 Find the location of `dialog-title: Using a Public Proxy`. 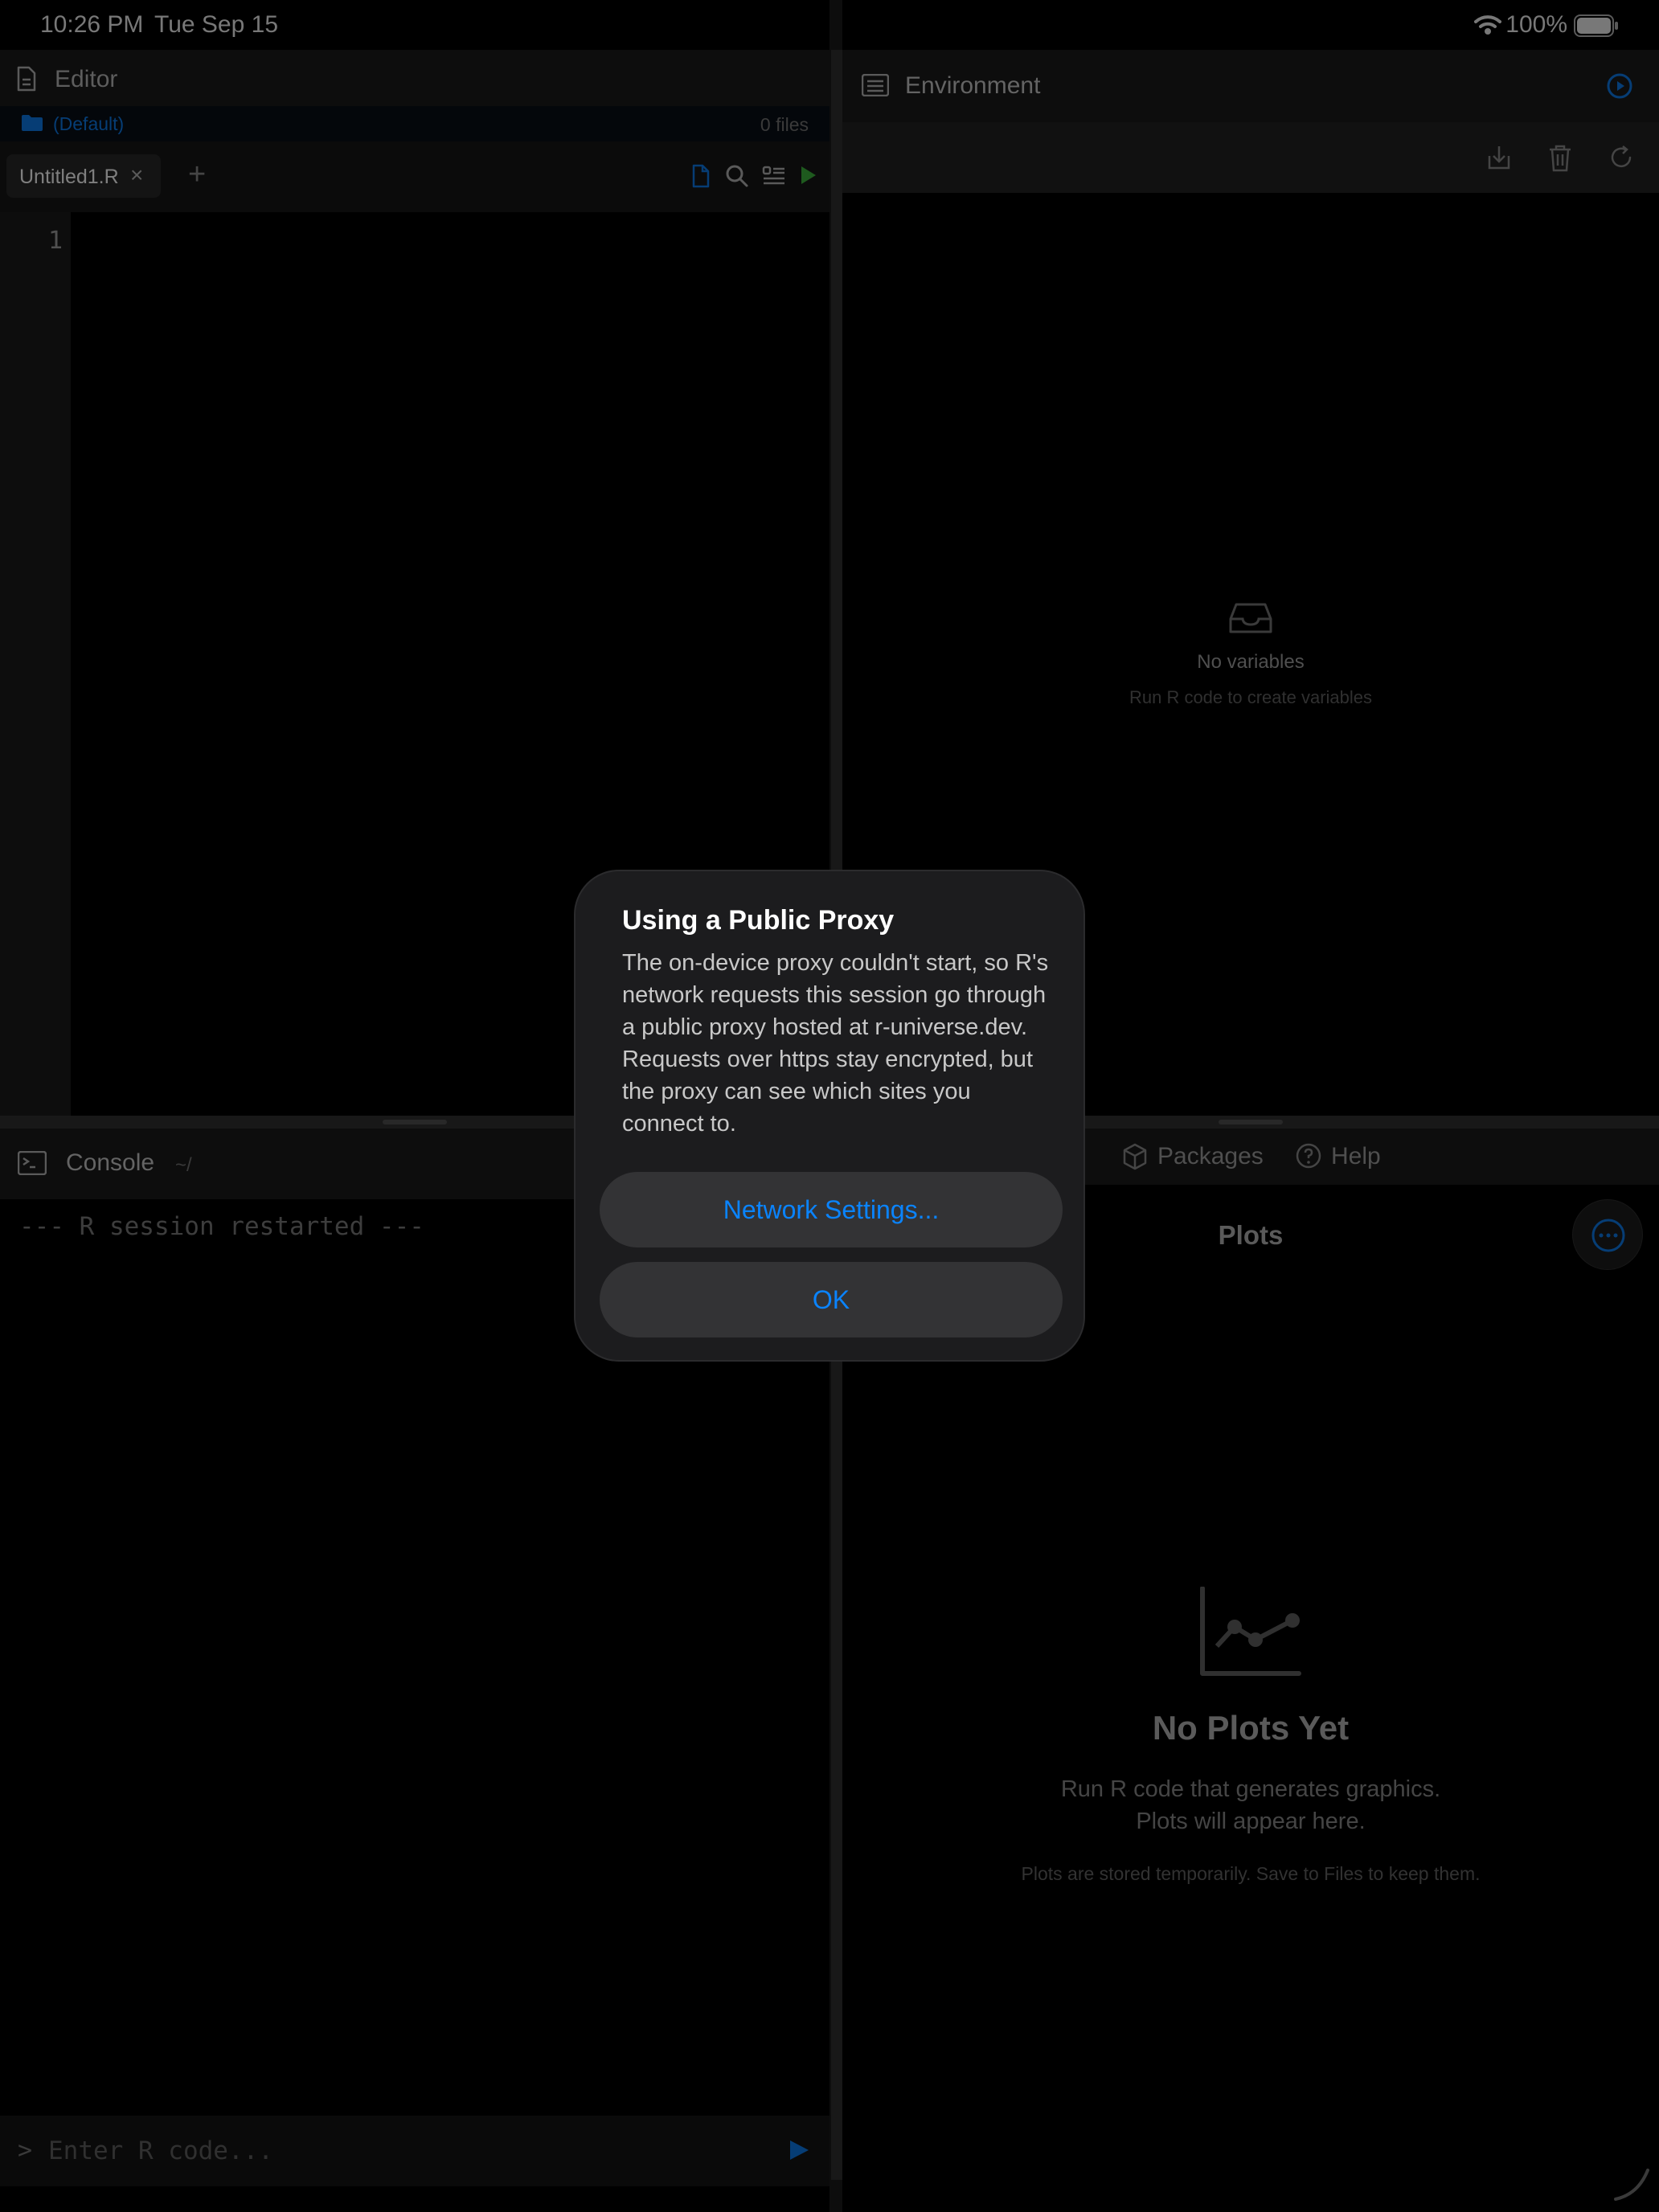

dialog-title: Using a Public Proxy is located at coordinates (758, 920).